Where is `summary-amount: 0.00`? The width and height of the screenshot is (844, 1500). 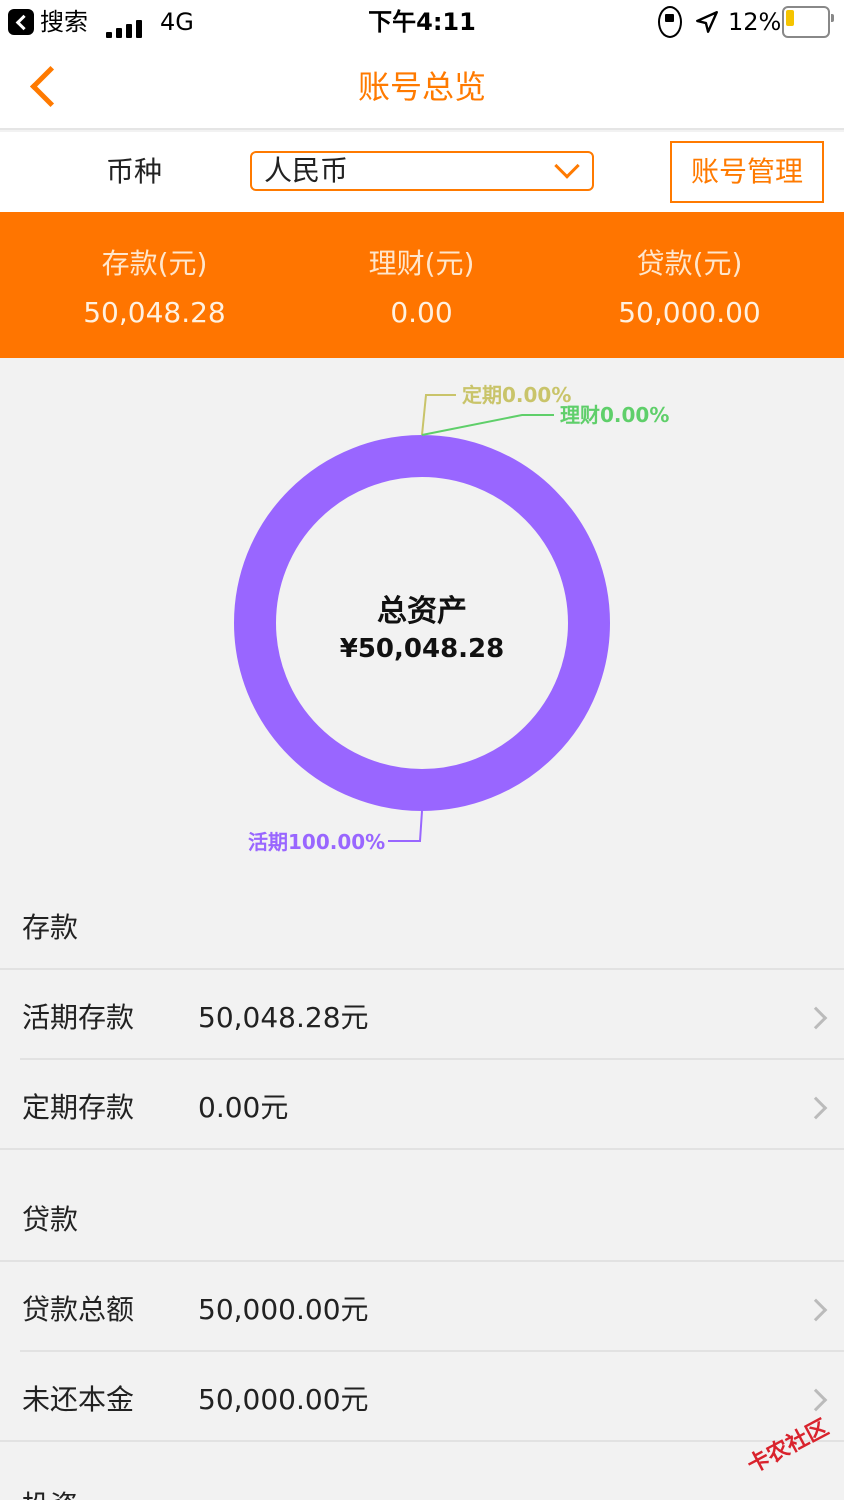 summary-amount: 0.00 is located at coordinates (421, 312).